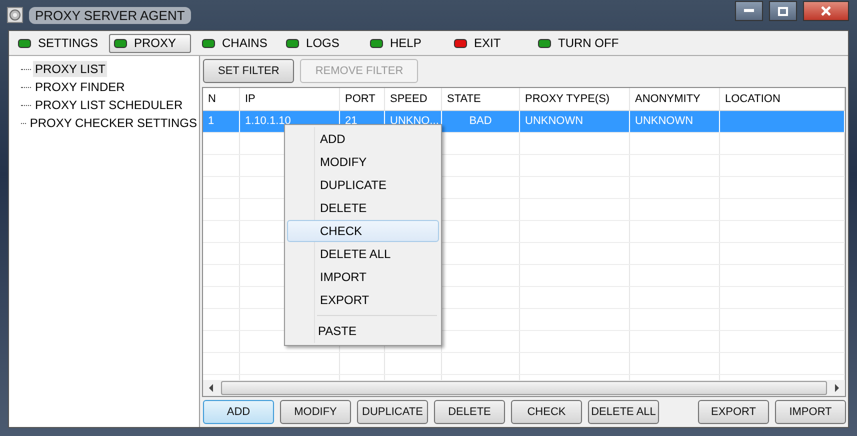  What do you see at coordinates (113, 123) in the screenshot?
I see `tree-item: PROXY CHECKER SETTINGS` at bounding box center [113, 123].